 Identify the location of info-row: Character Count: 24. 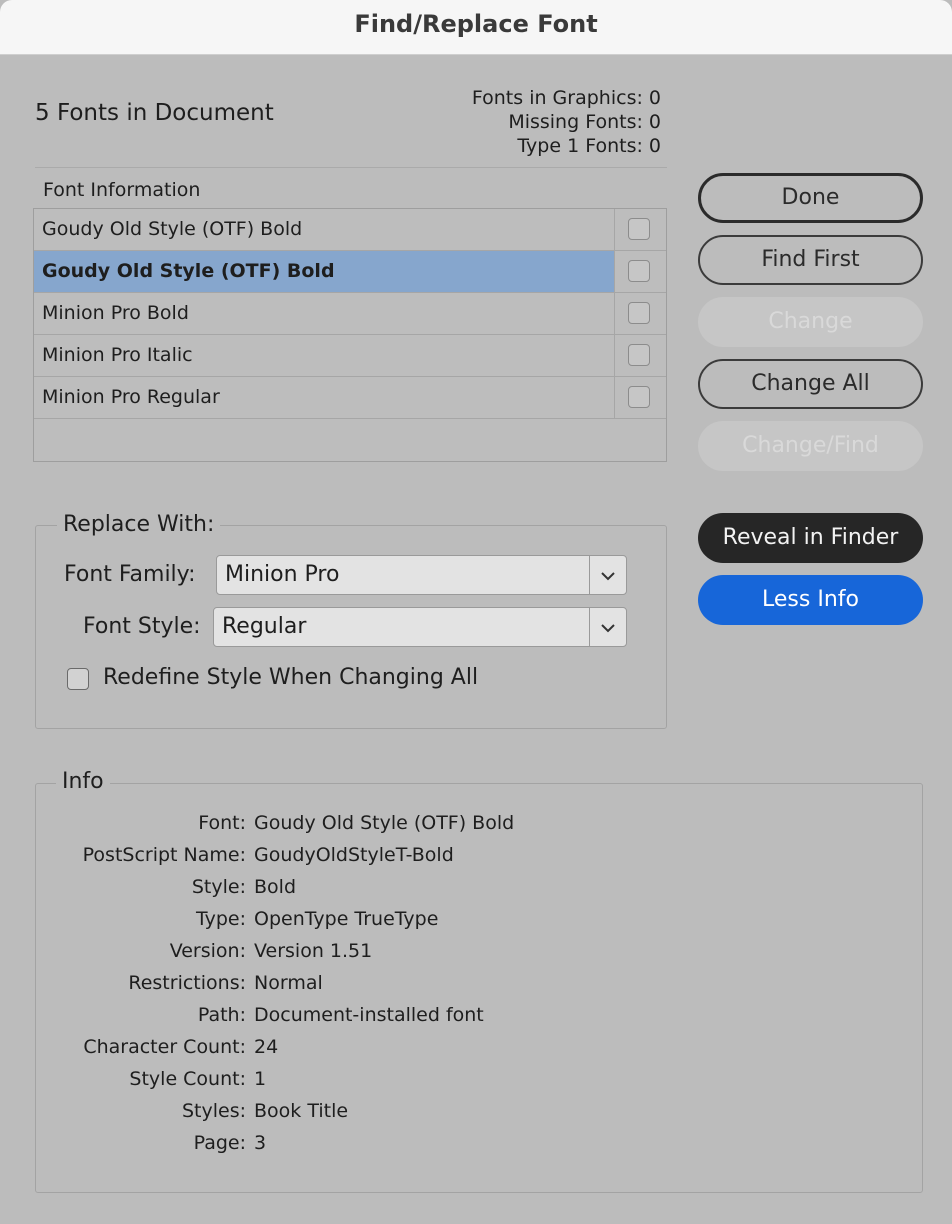
(157, 1052).